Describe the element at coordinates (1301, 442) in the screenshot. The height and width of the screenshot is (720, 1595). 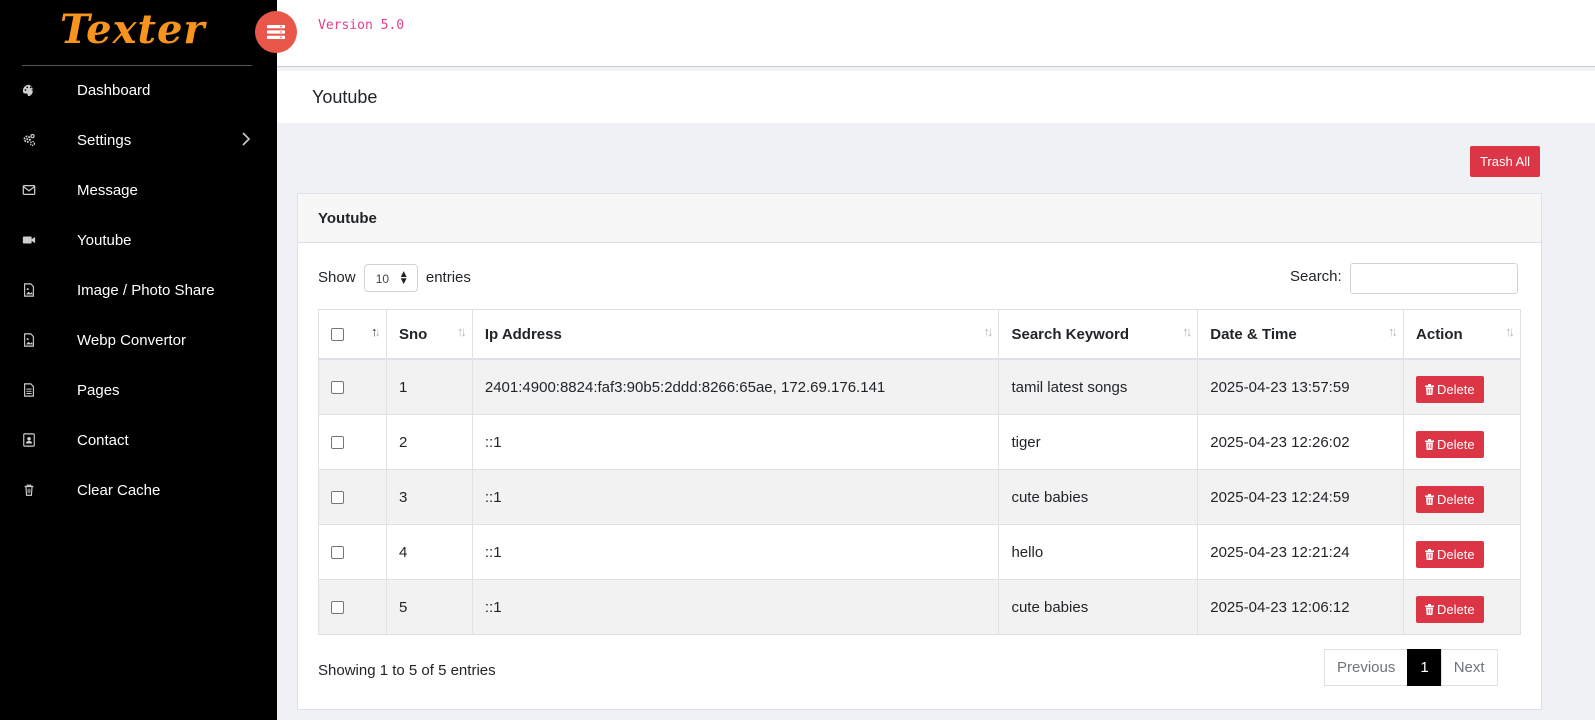
I see `date-time-cell: 2025-04-23 12:26:02` at that location.